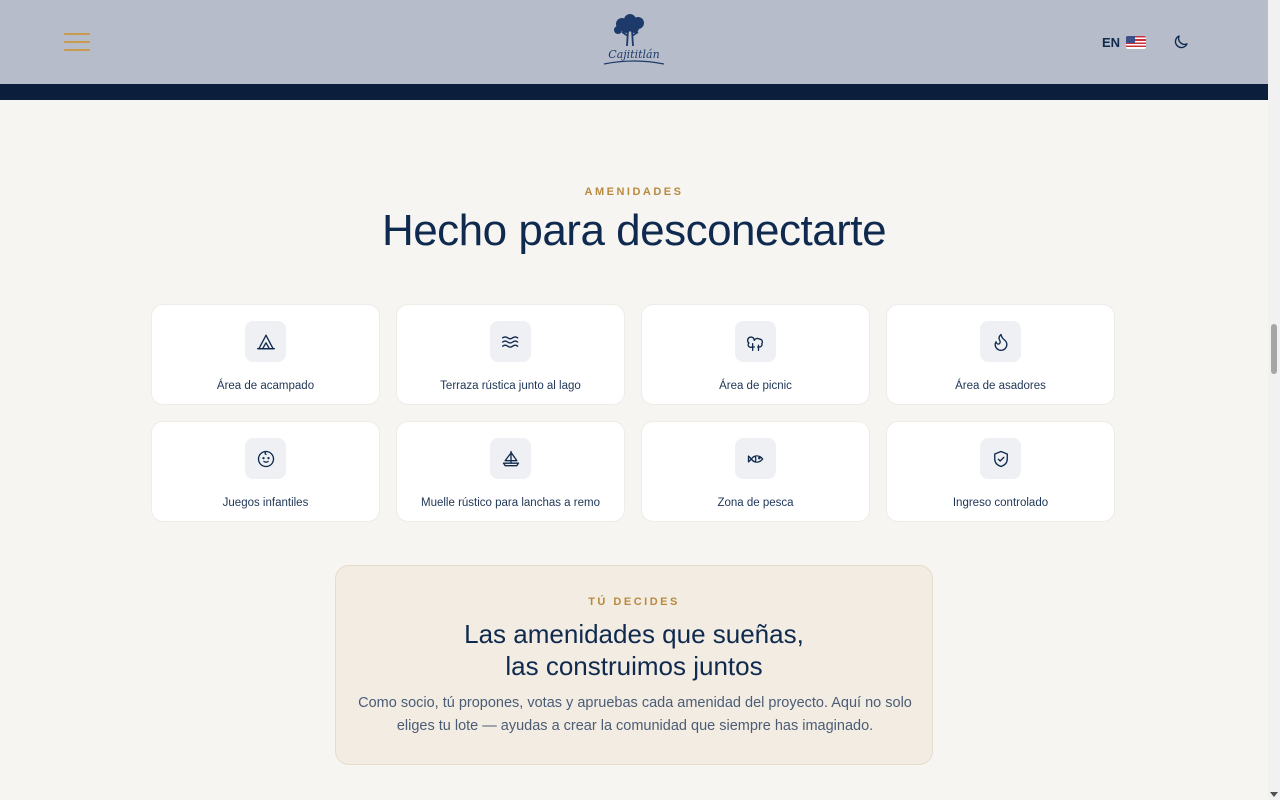  Describe the element at coordinates (1274, 400) in the screenshot. I see `page-scrollbar` at that location.